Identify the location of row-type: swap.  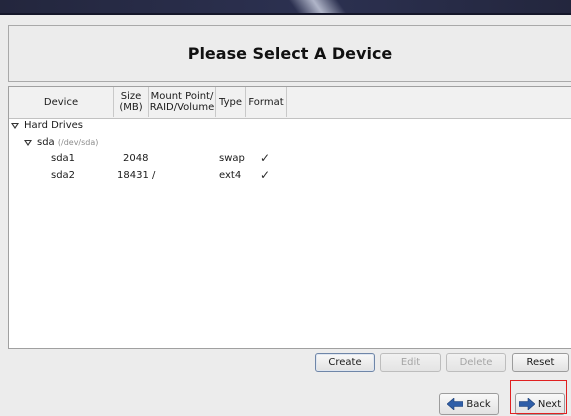
(232, 158).